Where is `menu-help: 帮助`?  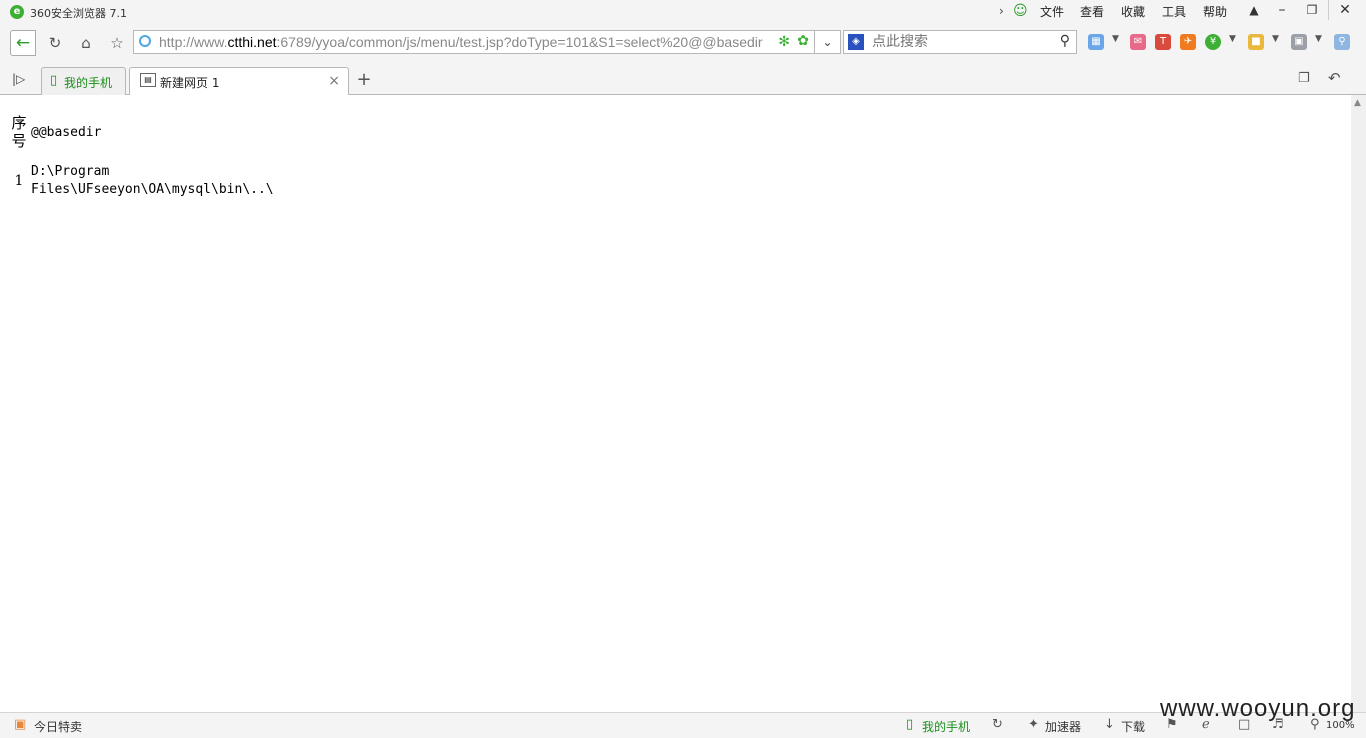
menu-help: 帮助 is located at coordinates (1215, 11).